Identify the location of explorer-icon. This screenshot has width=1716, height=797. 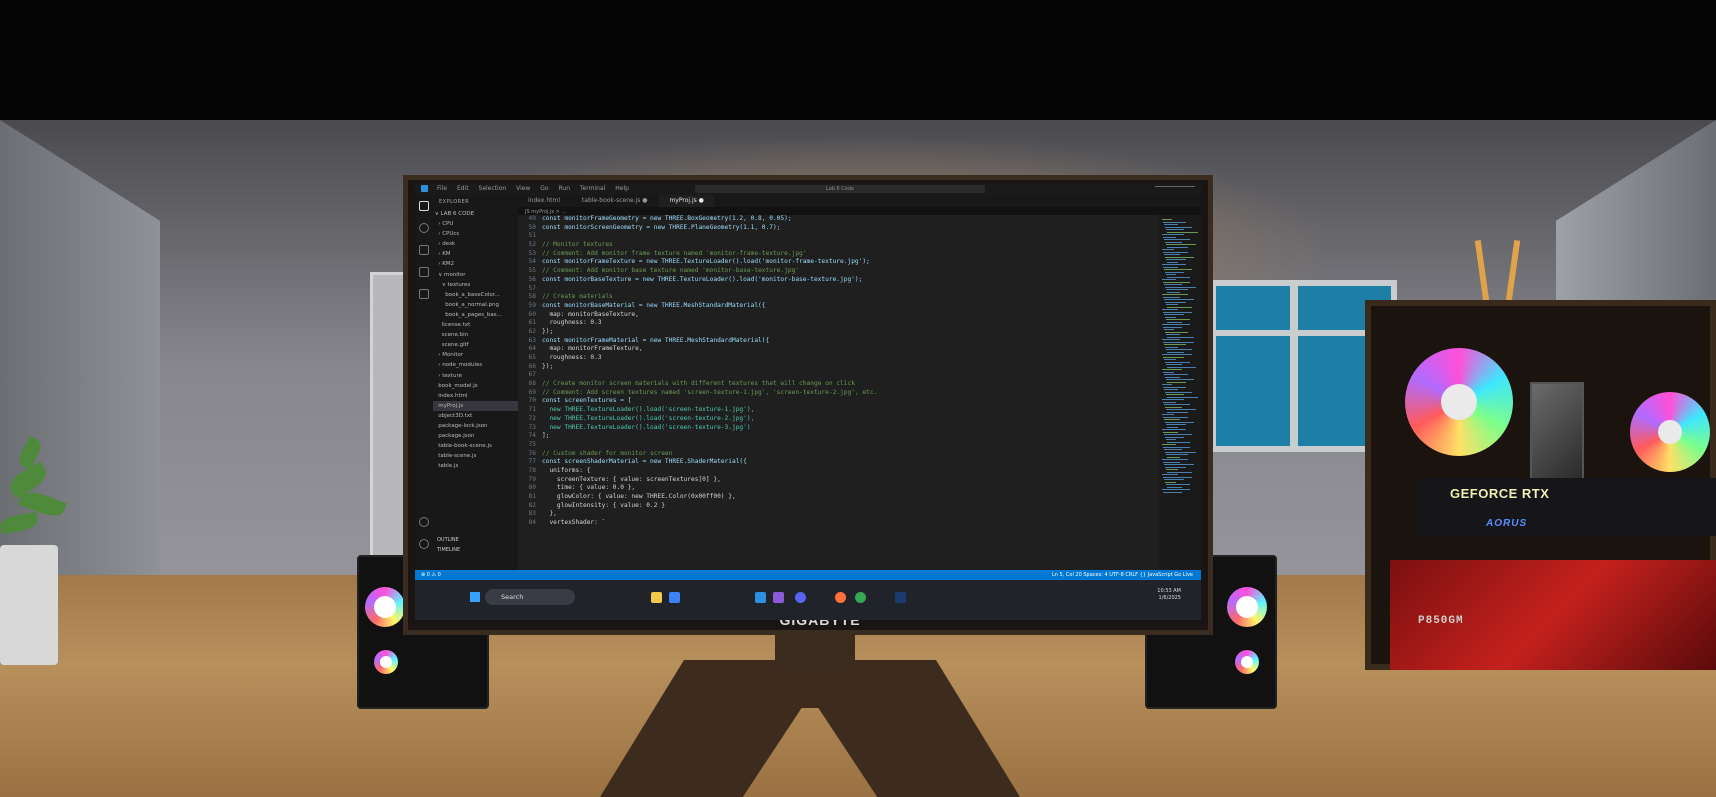
(424, 206).